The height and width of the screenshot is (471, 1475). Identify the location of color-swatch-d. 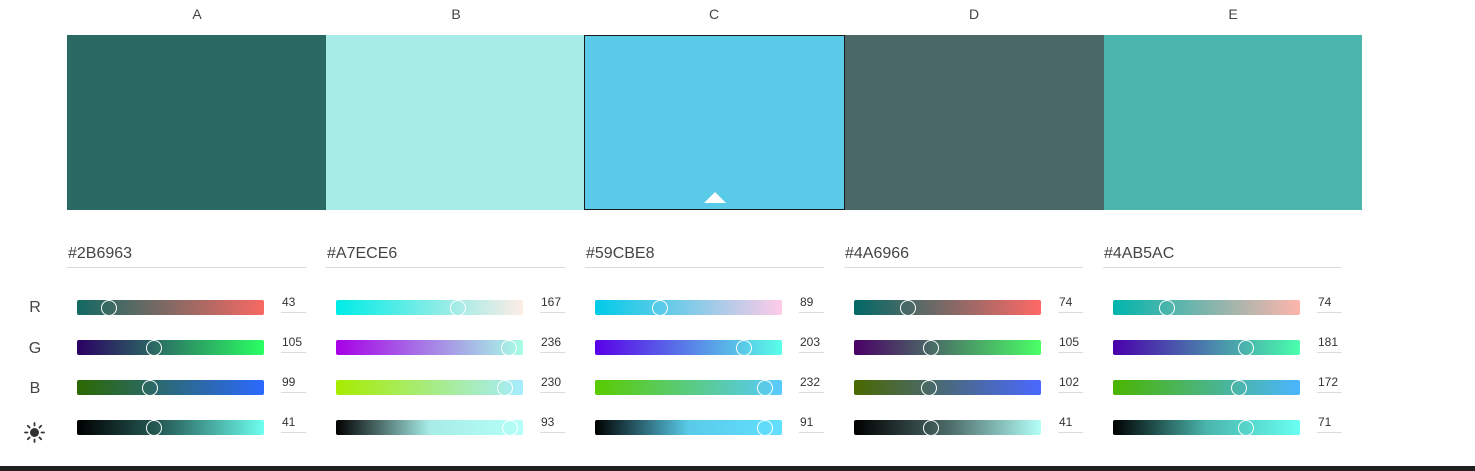
(974, 122).